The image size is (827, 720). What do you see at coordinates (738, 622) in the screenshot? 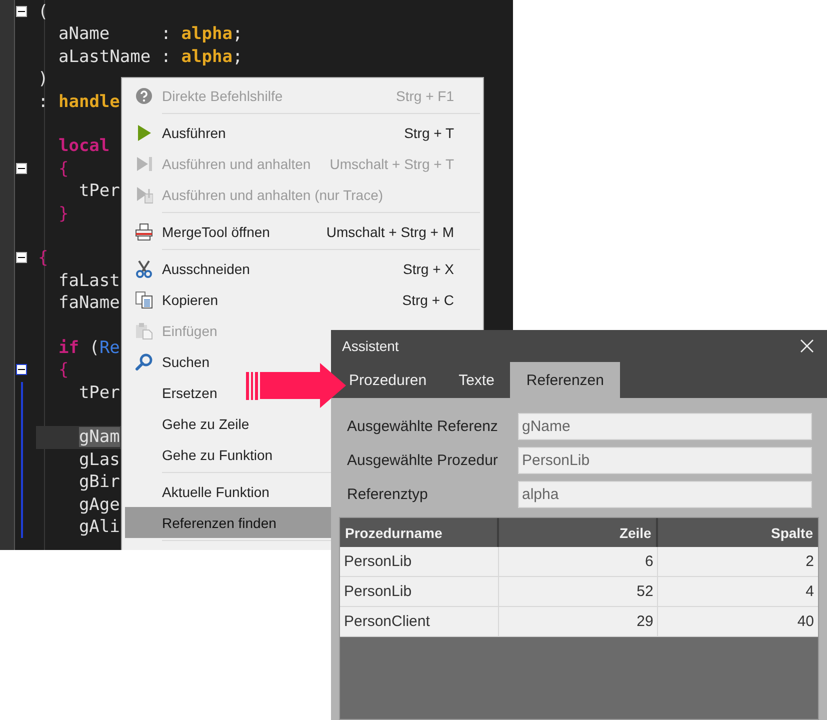
I see `table-cell: 40` at bounding box center [738, 622].